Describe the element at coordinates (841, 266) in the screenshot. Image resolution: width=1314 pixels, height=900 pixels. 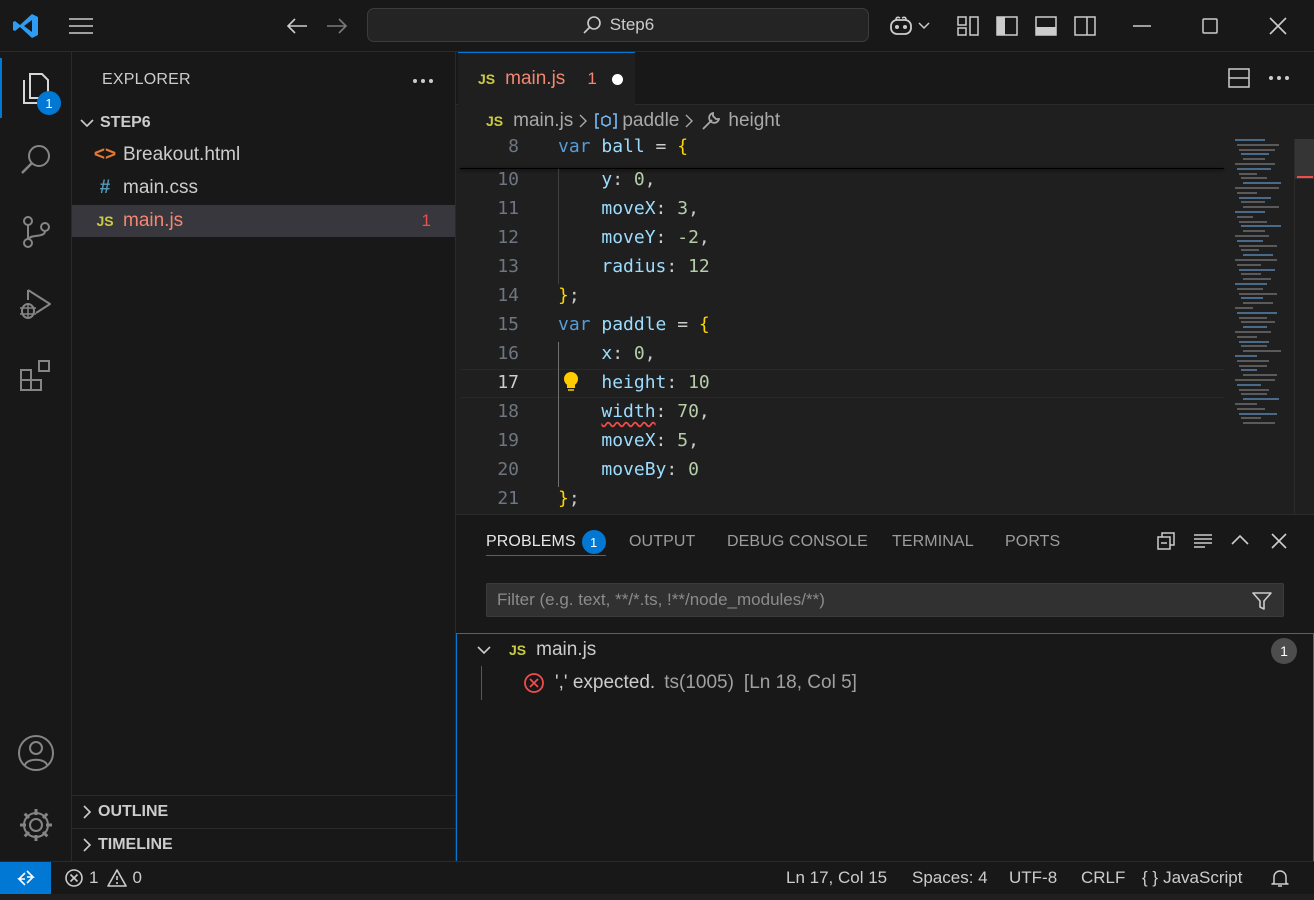
I see `code-line: 13 radius: 12` at that location.